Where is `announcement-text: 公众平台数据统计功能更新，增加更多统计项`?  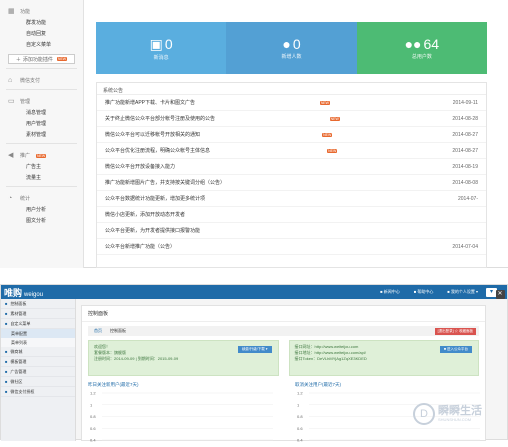 announcement-text: 公众平台数据统计功能更新，增加更多统计项 is located at coordinates (155, 198).